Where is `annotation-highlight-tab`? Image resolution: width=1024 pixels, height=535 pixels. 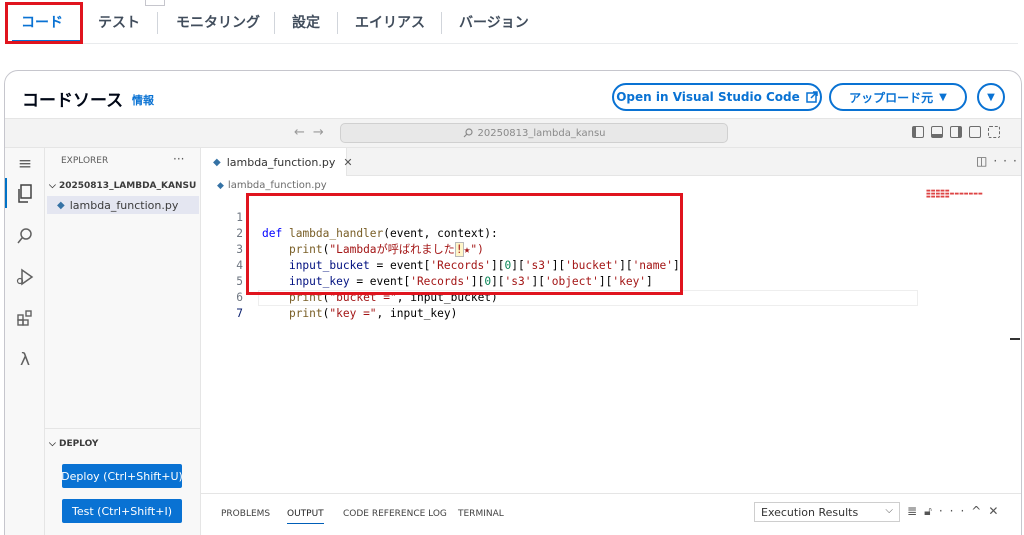
annotation-highlight-tab is located at coordinates (44, 23).